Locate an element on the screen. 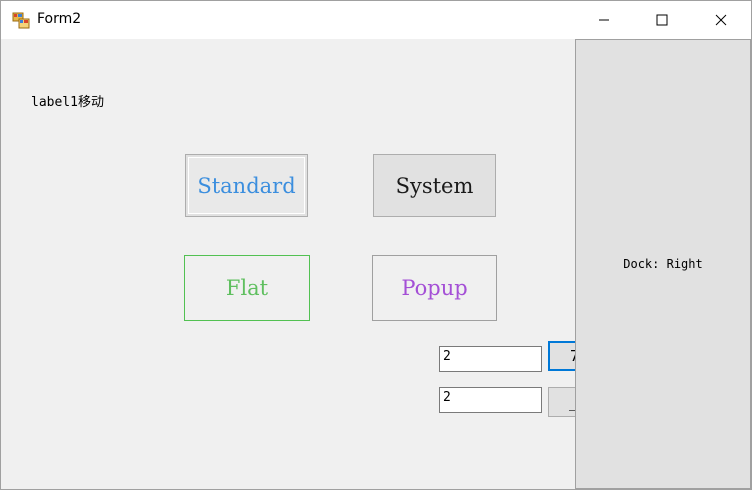 This screenshot has height=490, width=752. popup-button-label: Popup is located at coordinates (434, 288).